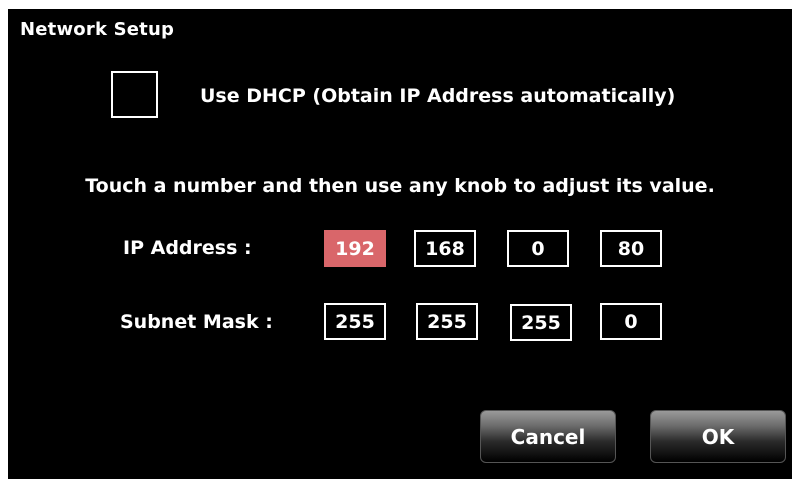 The width and height of the screenshot is (797, 481). Describe the element at coordinates (355, 321) in the screenshot. I see `mask-octet-1-field: 255` at that location.